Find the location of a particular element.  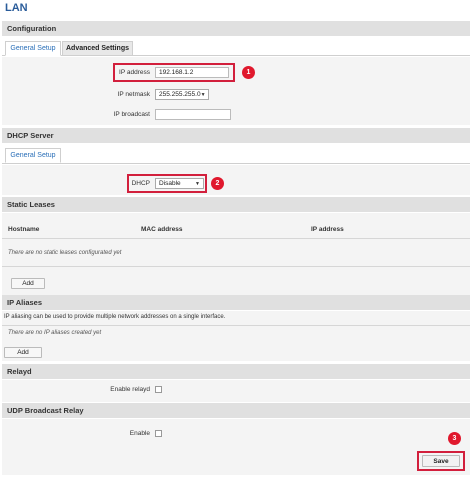

column-mac-address: MAC address is located at coordinates (162, 229).